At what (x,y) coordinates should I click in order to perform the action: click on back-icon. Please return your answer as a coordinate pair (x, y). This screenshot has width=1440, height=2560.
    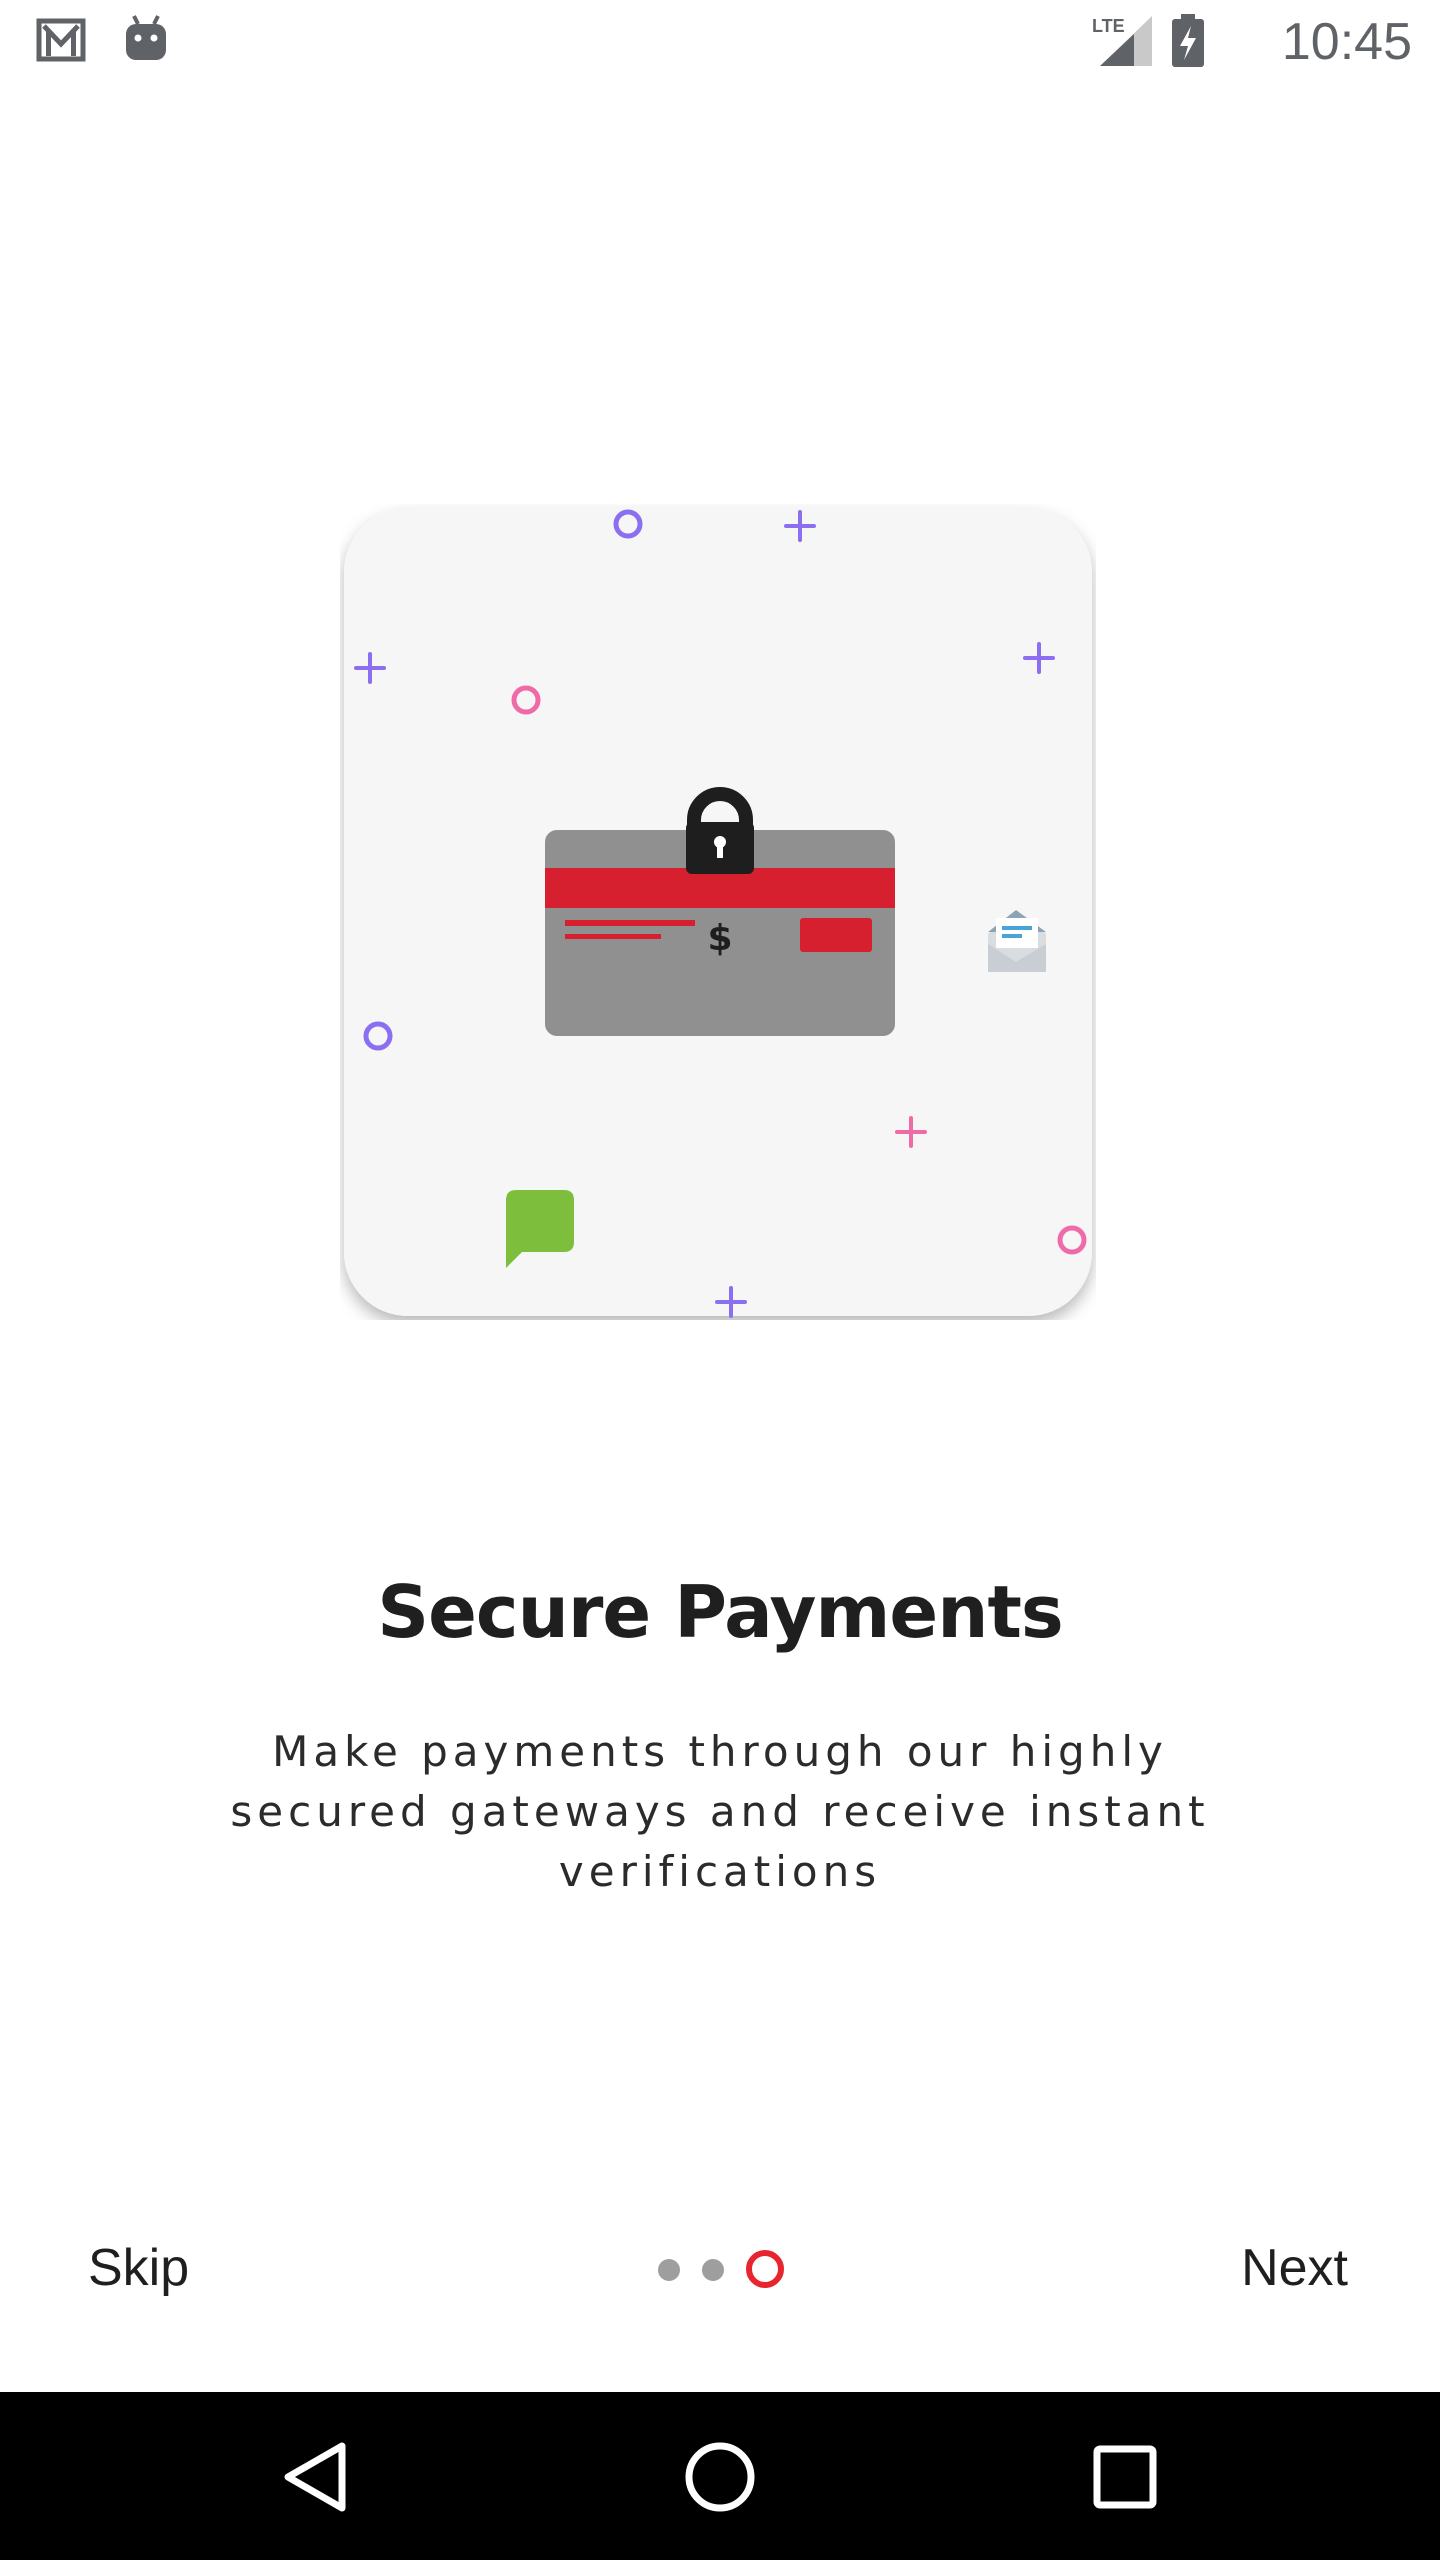
    Looking at the image, I should click on (315, 2477).